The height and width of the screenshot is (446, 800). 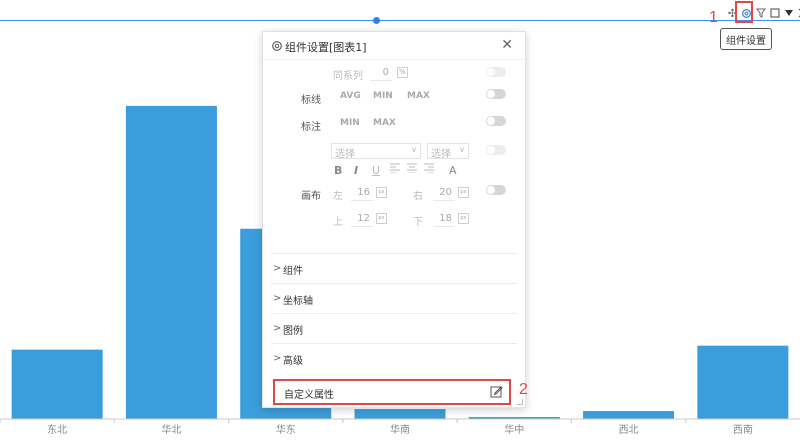 I want to click on x-tick-label: 华中, so click(x=514, y=429).